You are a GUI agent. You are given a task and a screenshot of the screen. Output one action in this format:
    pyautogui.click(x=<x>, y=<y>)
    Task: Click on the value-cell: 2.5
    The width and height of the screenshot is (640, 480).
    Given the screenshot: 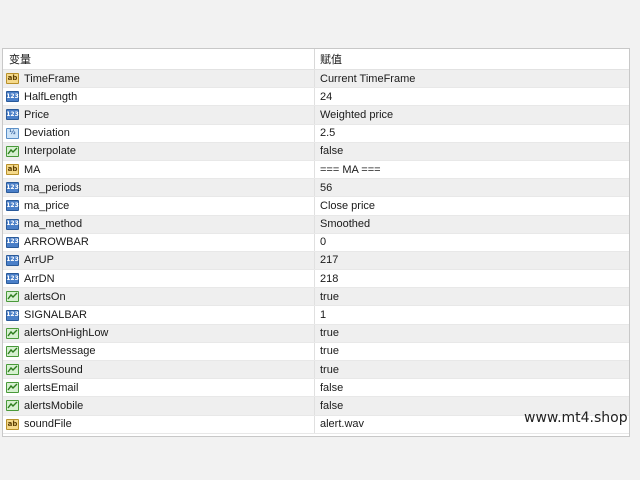 What is the action you would take?
    pyautogui.click(x=325, y=133)
    